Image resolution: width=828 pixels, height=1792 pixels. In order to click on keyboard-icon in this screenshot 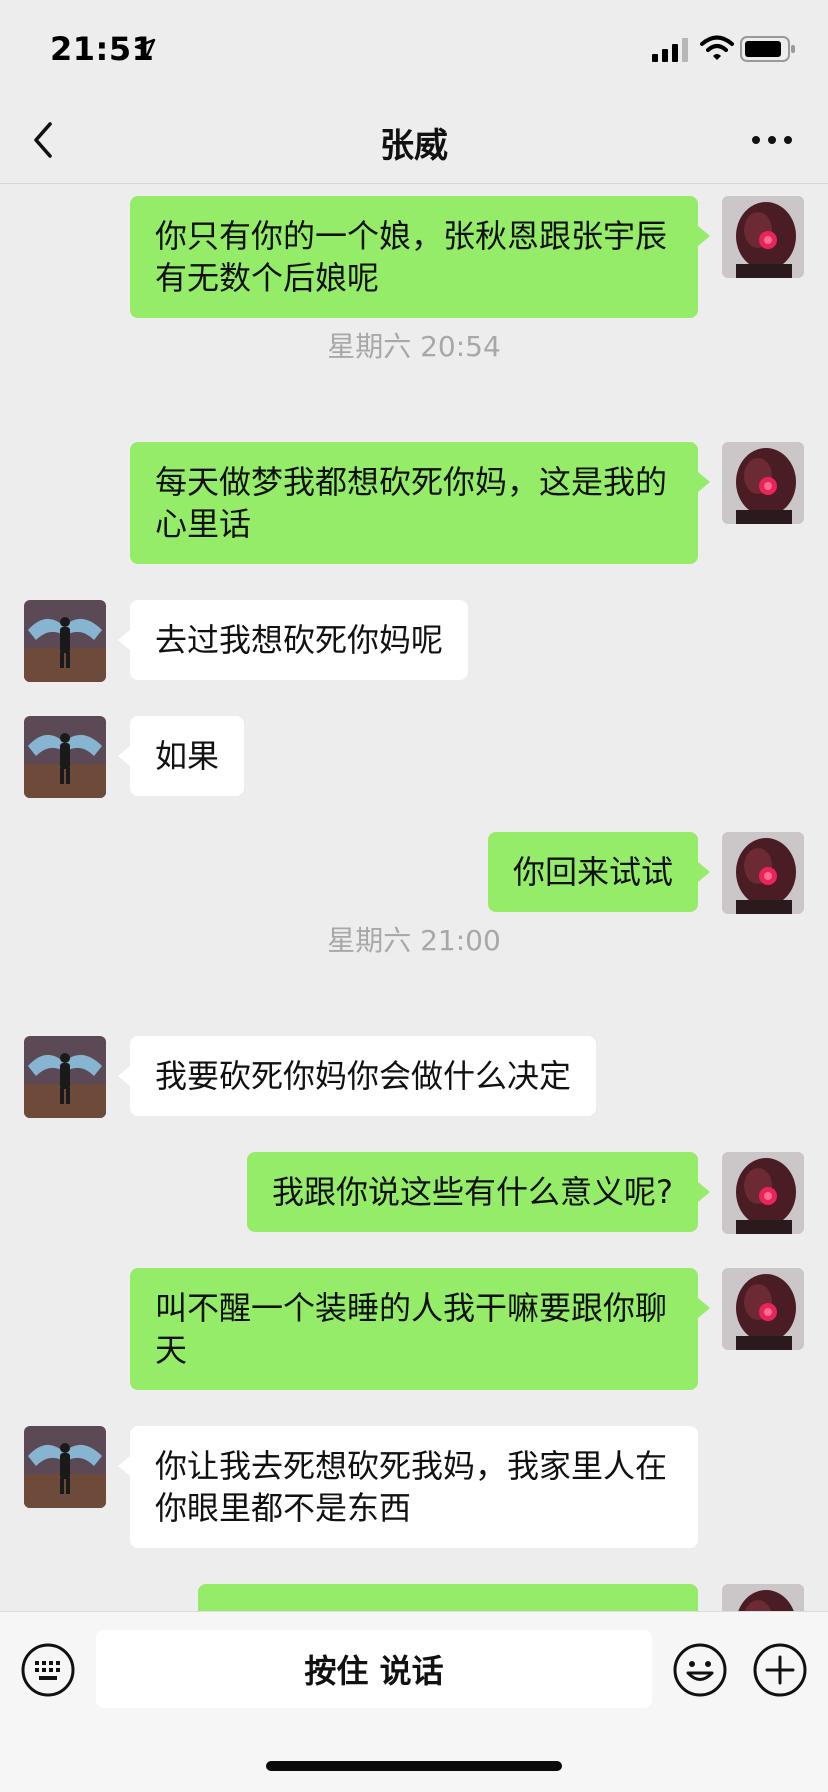, I will do `click(48, 1670)`.